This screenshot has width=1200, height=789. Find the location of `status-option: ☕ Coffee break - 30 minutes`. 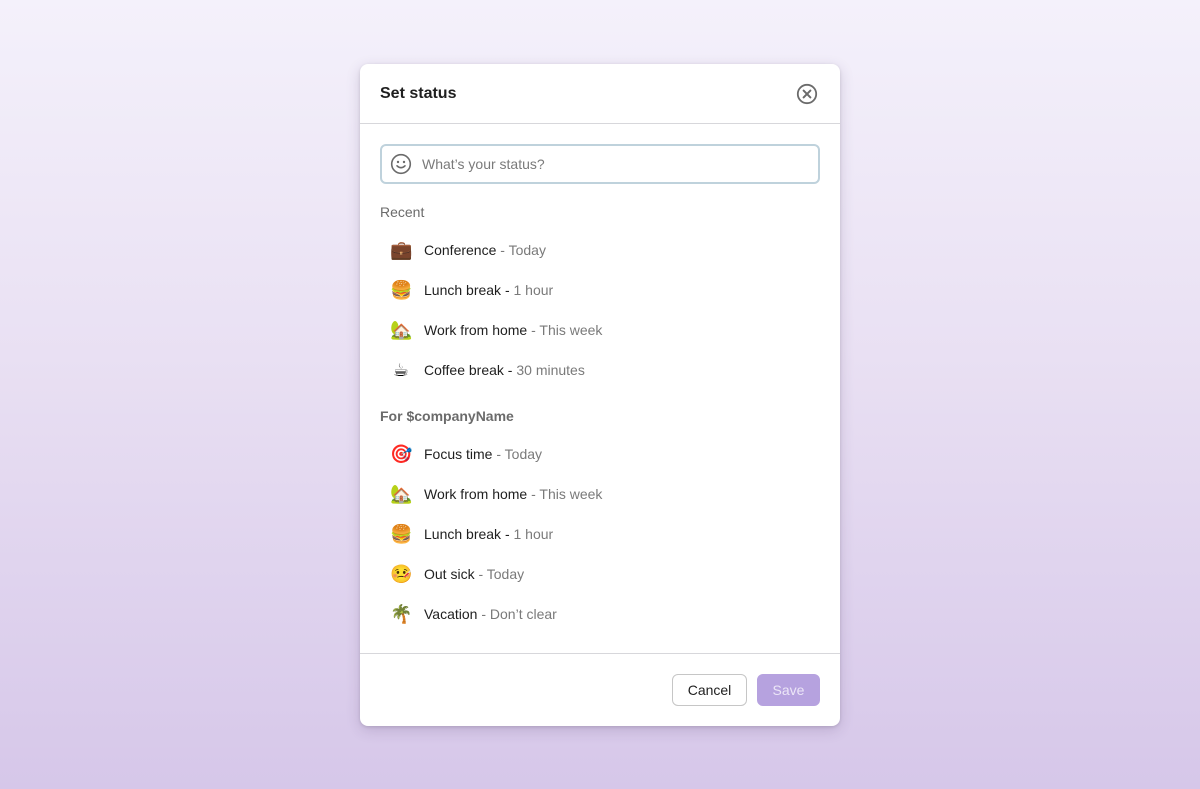

status-option: ☕ Coffee break - 30 minutes is located at coordinates (600, 370).